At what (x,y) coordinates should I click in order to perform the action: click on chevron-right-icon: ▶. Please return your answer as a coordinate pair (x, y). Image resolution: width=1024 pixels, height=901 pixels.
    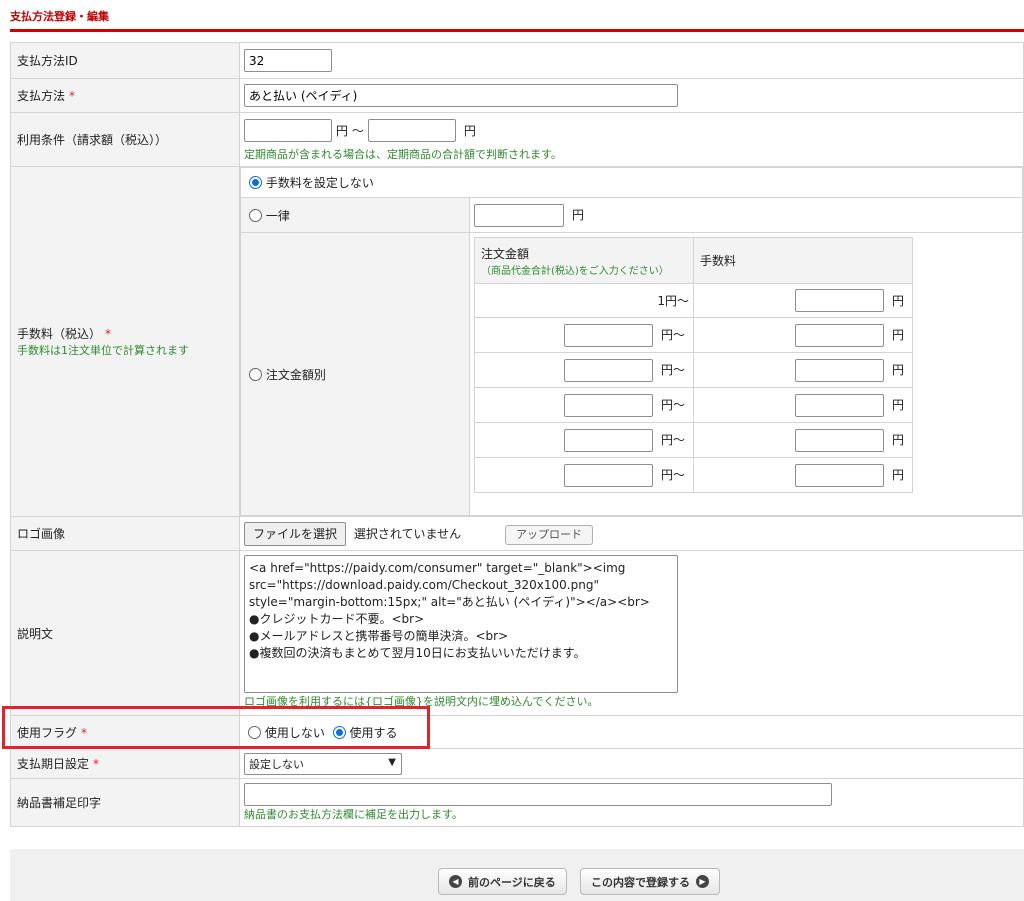
    Looking at the image, I should click on (702, 881).